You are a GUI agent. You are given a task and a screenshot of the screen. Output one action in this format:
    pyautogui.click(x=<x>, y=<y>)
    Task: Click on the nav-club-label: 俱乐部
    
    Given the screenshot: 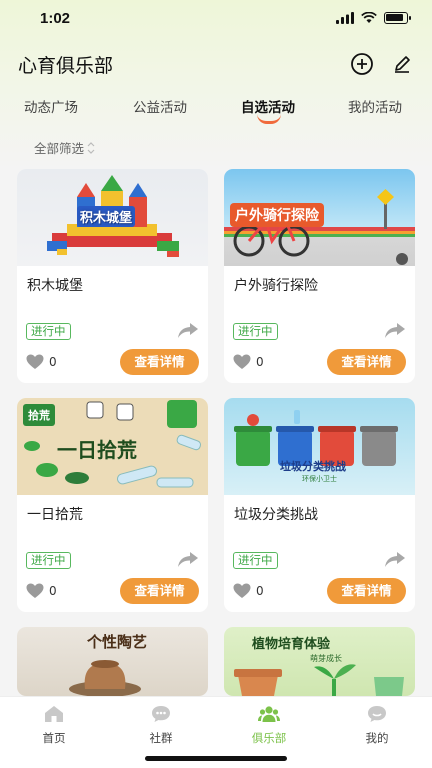 What is the action you would take?
    pyautogui.click(x=269, y=738)
    